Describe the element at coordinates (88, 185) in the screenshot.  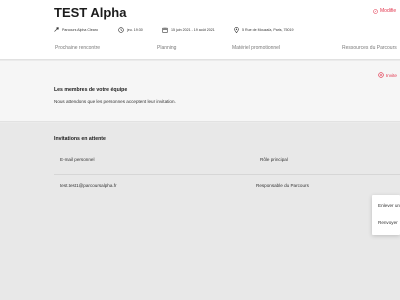
I see `invitation-email: test.test1@parcoursalpha.fr` at that location.